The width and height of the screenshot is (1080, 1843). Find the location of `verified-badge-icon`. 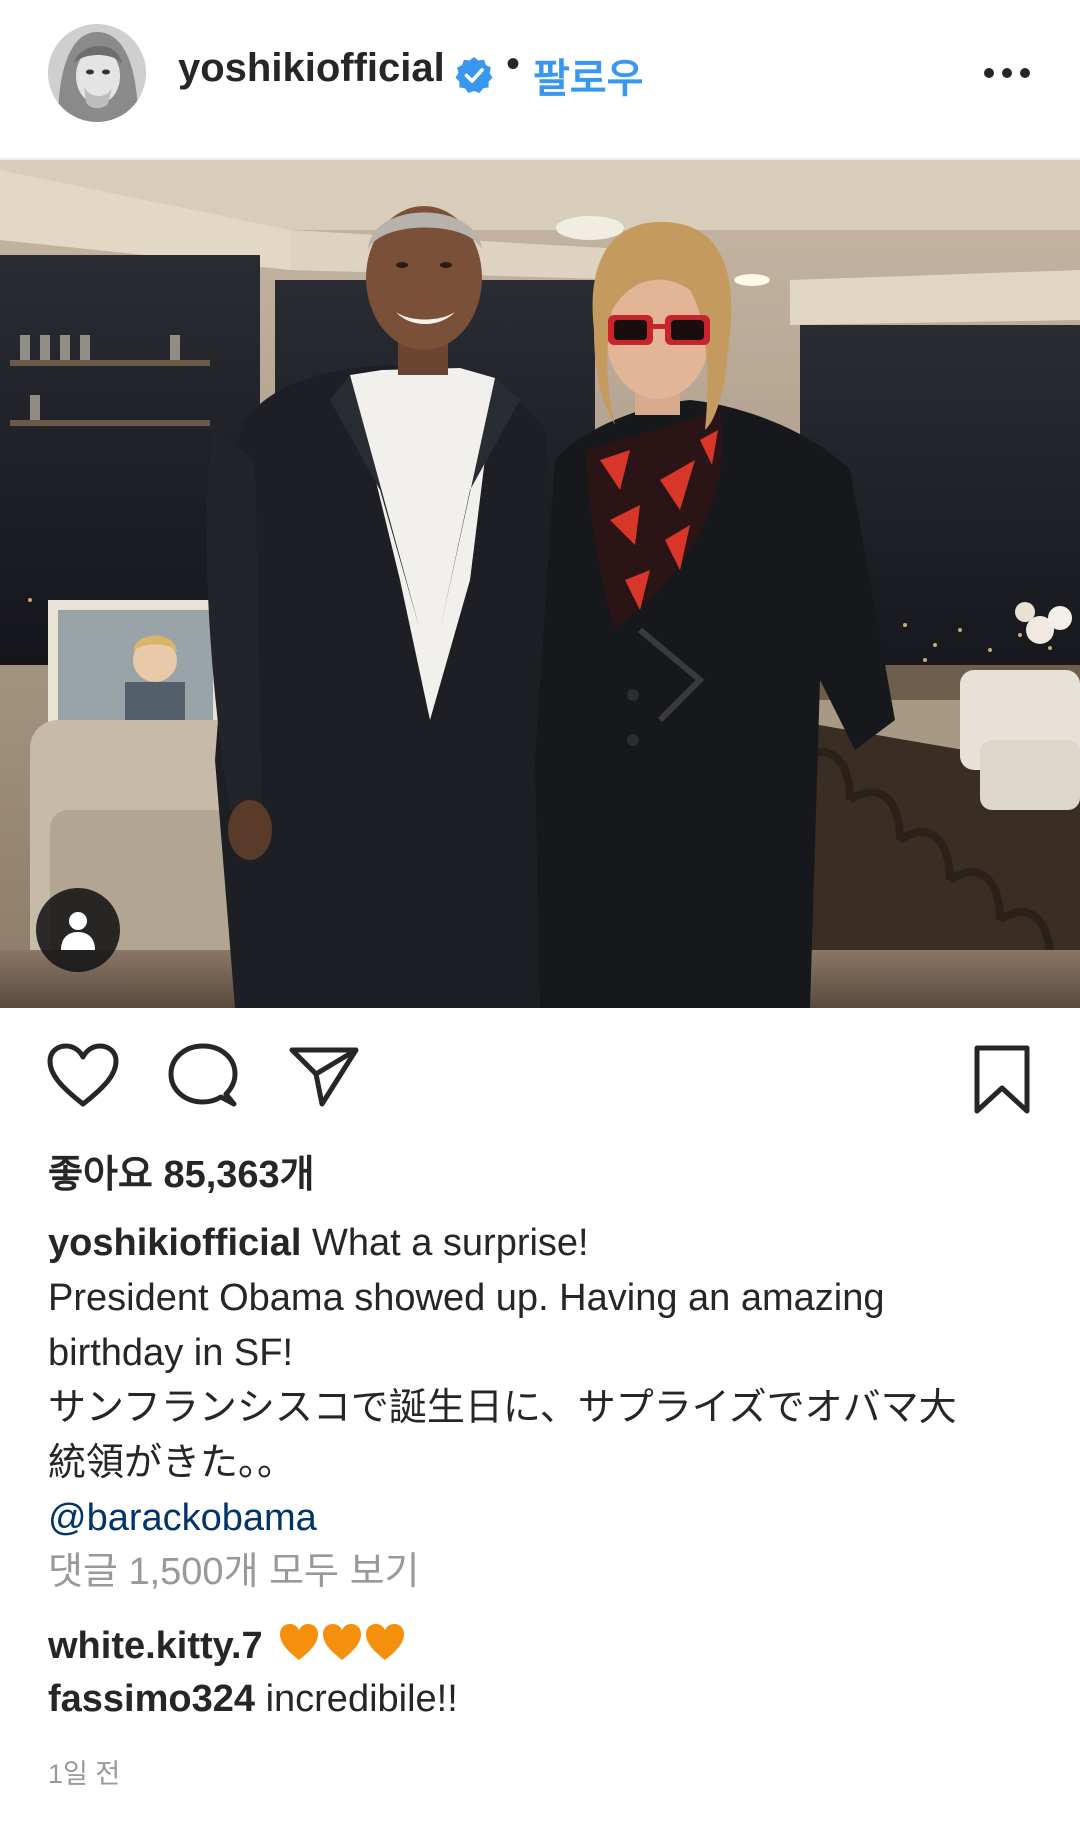

verified-badge-icon is located at coordinates (474, 75).